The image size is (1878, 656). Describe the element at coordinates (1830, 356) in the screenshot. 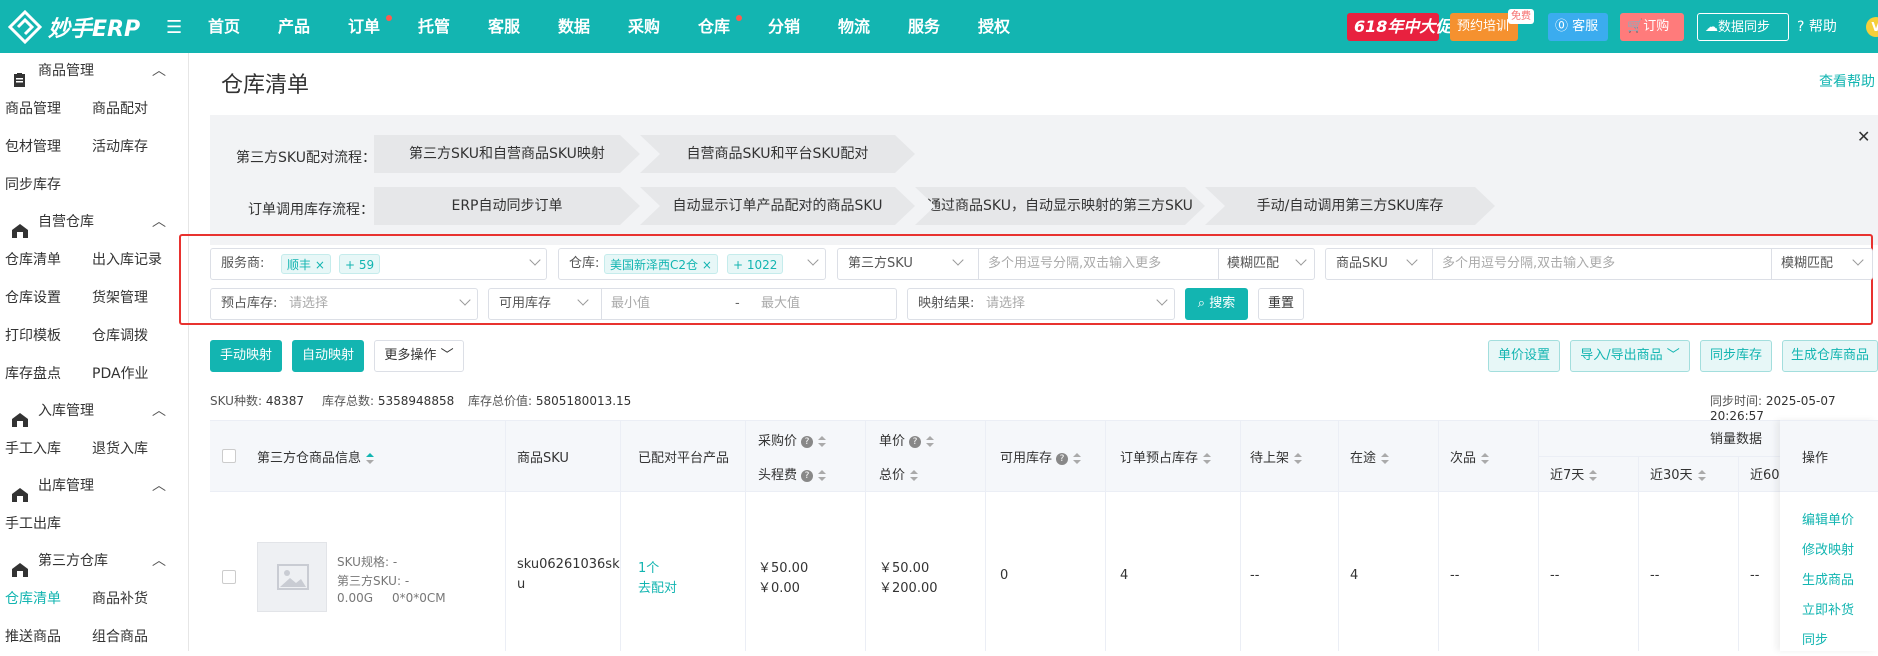

I see `generate-goods-button: 生成仓库商品` at that location.